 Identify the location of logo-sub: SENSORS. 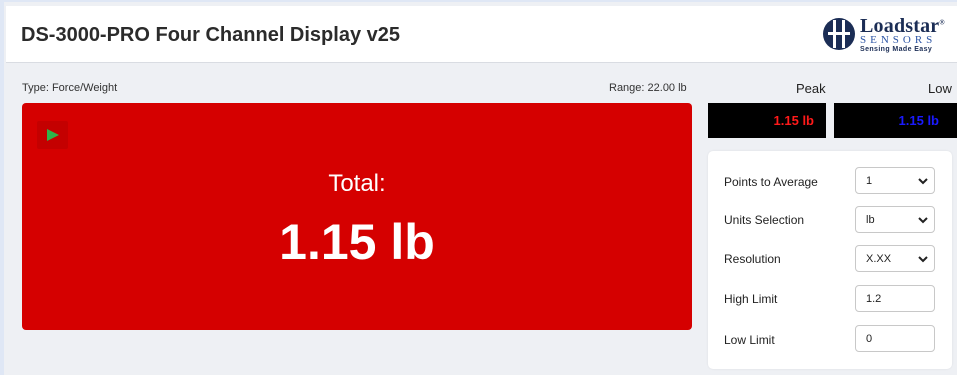
(898, 40).